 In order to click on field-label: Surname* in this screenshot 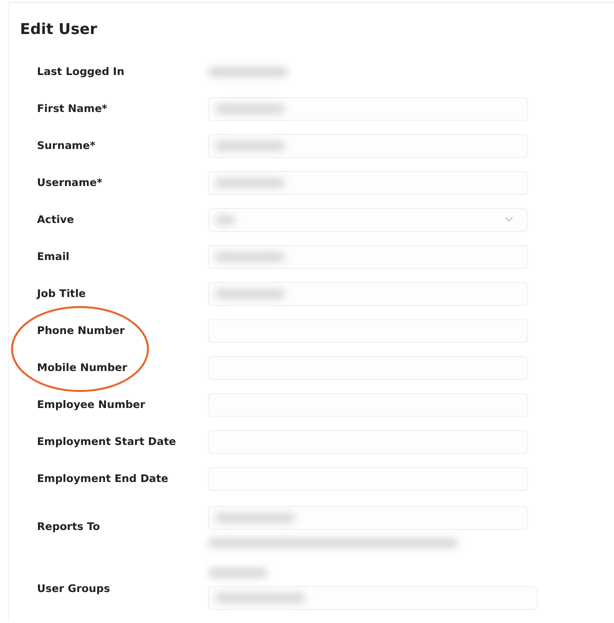, I will do `click(66, 146)`.